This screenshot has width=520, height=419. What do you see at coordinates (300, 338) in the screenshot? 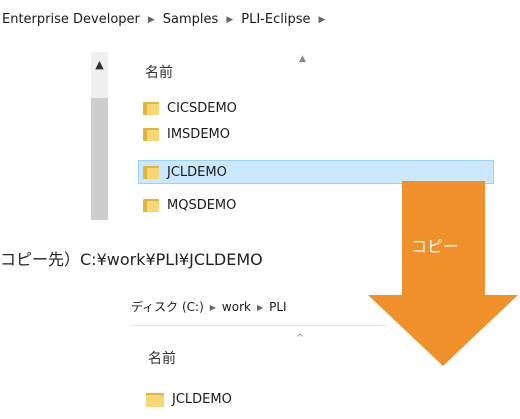
I see `sort-ascending-icon: ^` at bounding box center [300, 338].